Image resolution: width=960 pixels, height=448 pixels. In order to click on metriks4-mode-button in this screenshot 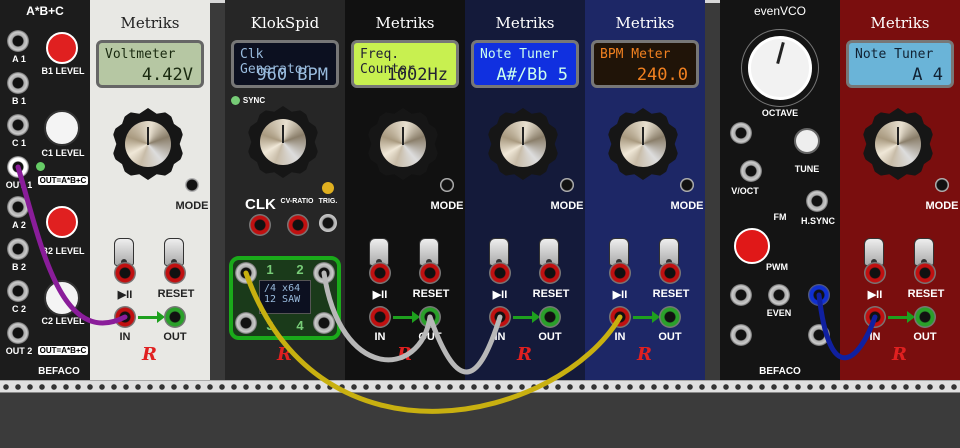, I will do `click(687, 185)`.